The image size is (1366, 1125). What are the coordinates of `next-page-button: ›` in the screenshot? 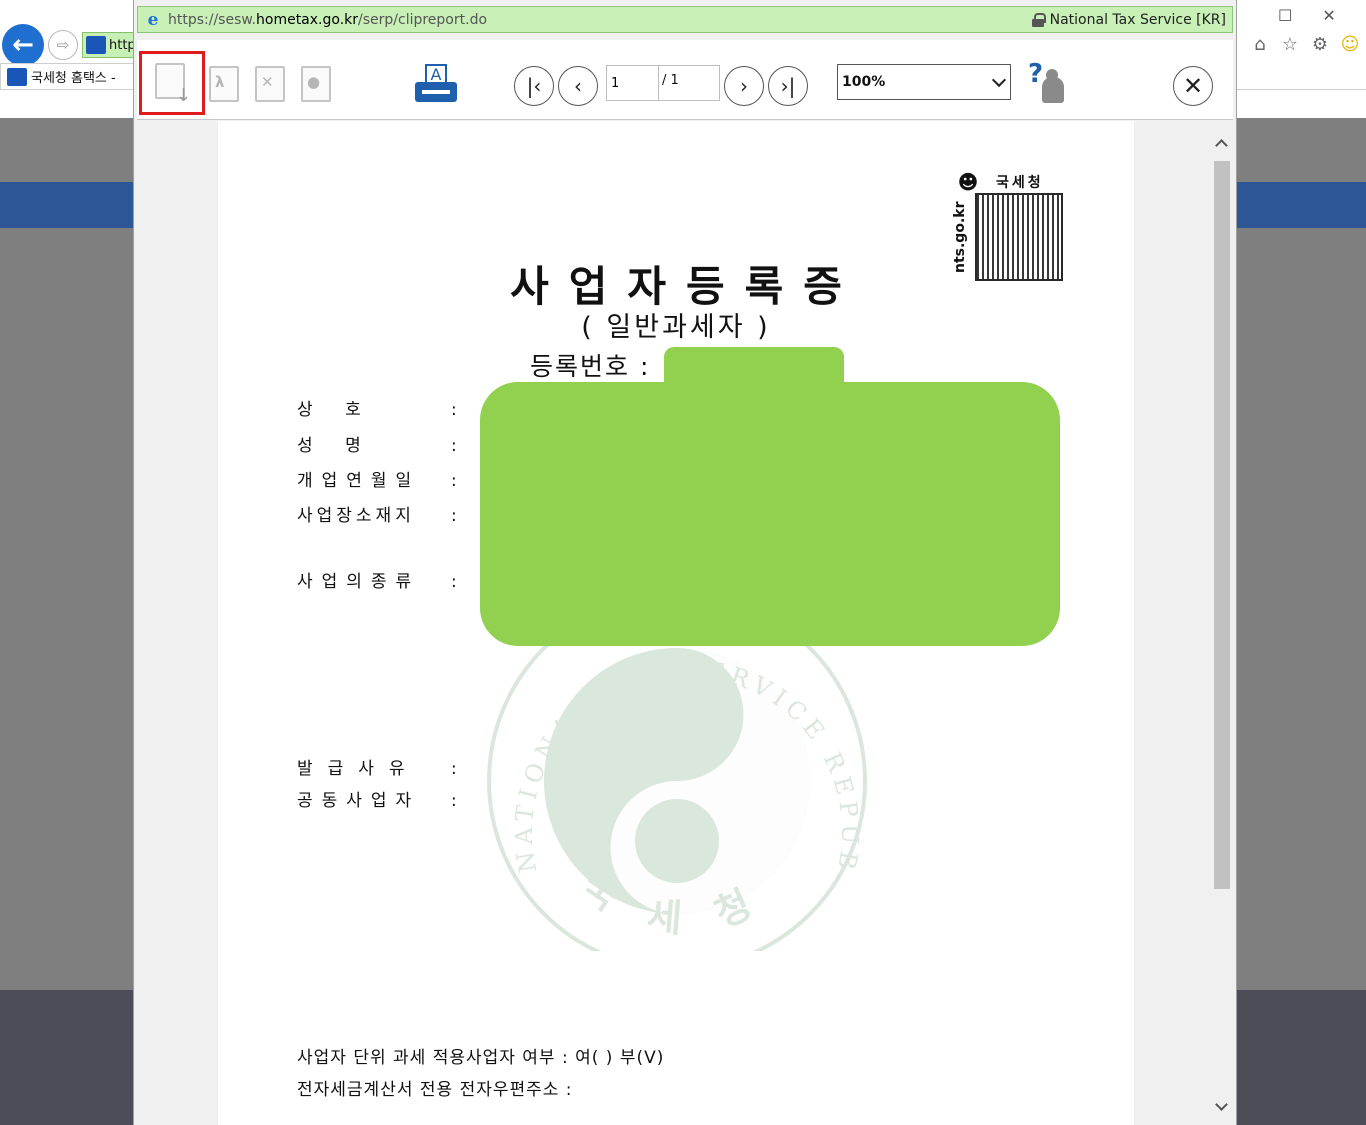 It's located at (744, 86).